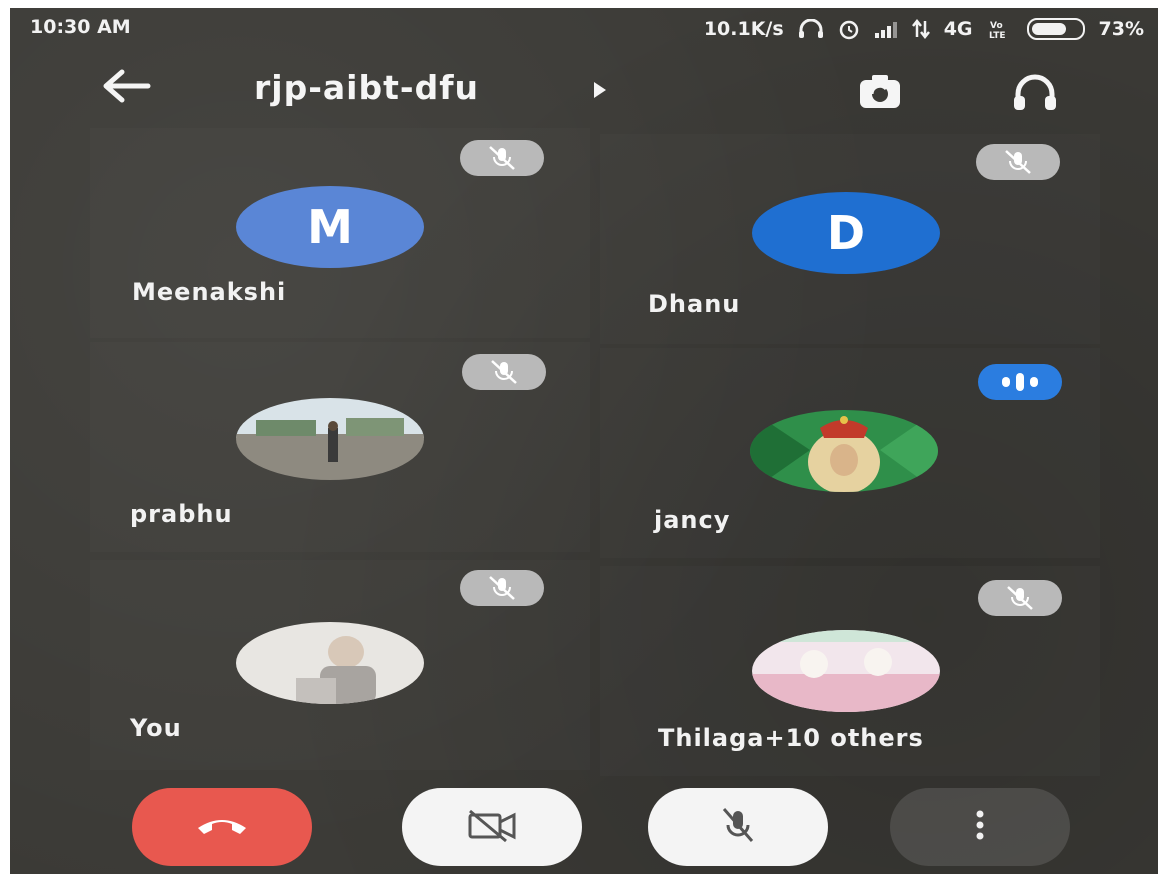 Image resolution: width=1167 pixels, height=881 pixels. Describe the element at coordinates (181, 514) in the screenshot. I see `participant-name: prabhu` at that location.